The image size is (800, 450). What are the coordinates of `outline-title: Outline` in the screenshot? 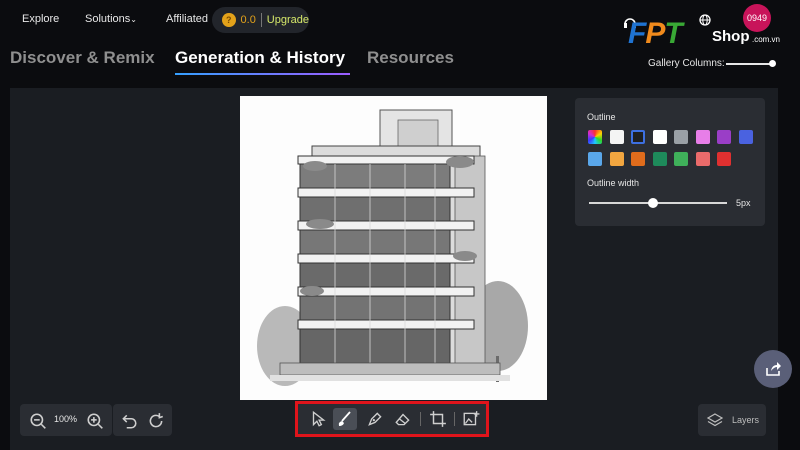 It's located at (601, 117).